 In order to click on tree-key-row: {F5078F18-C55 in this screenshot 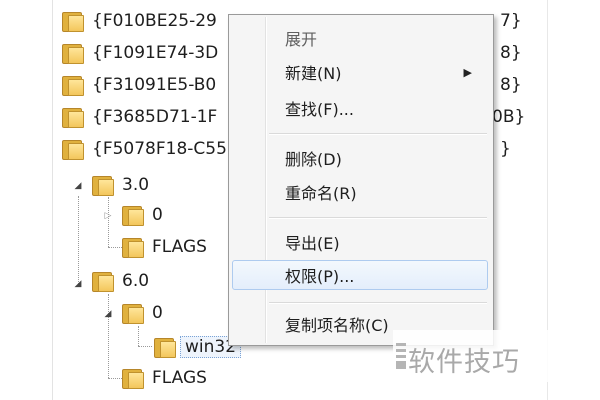, I will do `click(144, 149)`.